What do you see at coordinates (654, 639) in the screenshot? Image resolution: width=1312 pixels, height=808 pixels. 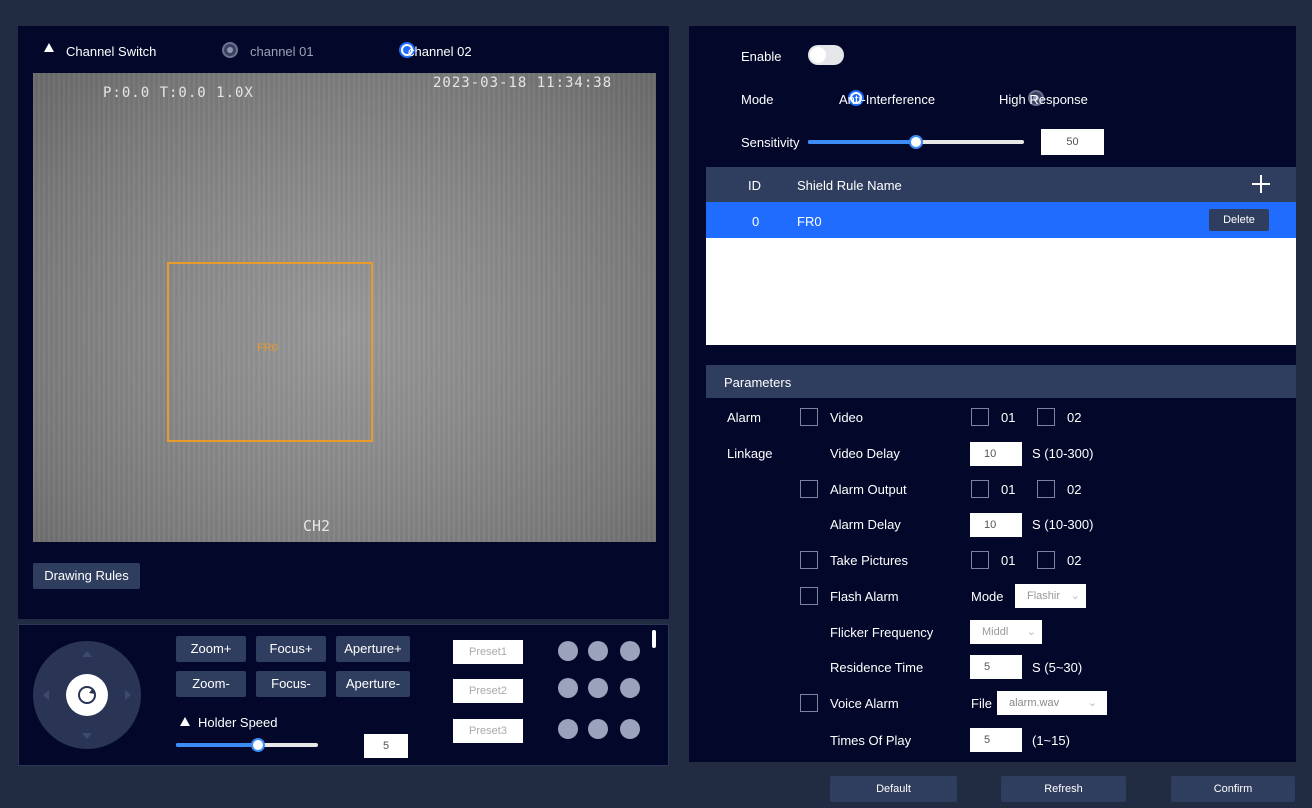 I see `ptz-scrollbar` at bounding box center [654, 639].